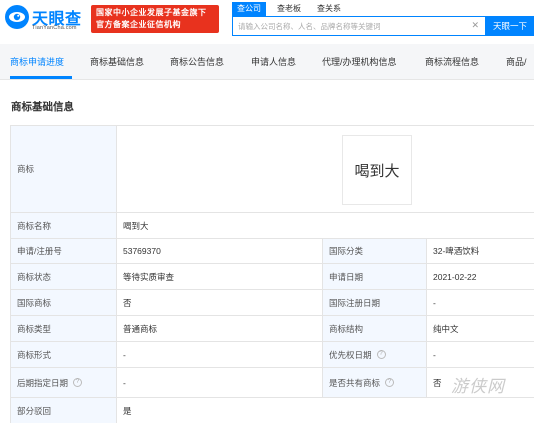 This screenshot has height=423, width=534. I want to click on logo-subtitle: TianYanCha.com, so click(54, 28).